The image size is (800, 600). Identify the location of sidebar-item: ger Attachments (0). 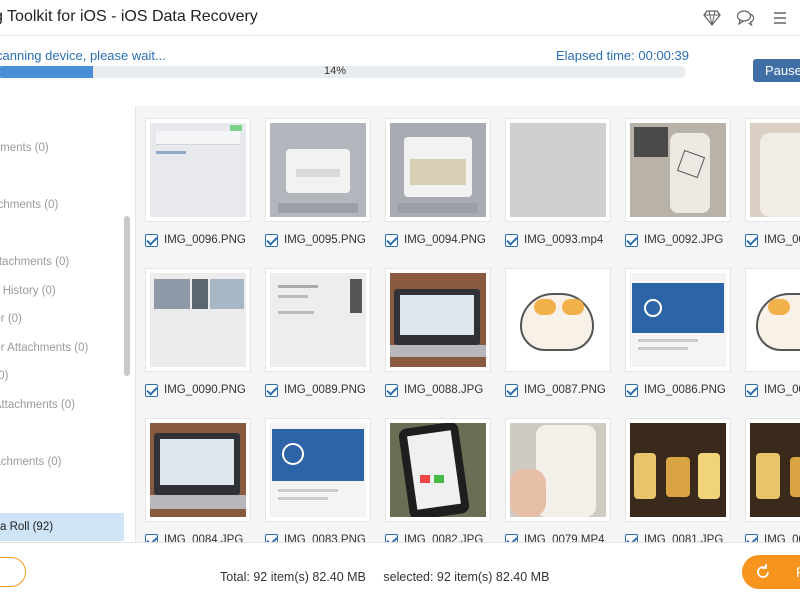
(44, 348).